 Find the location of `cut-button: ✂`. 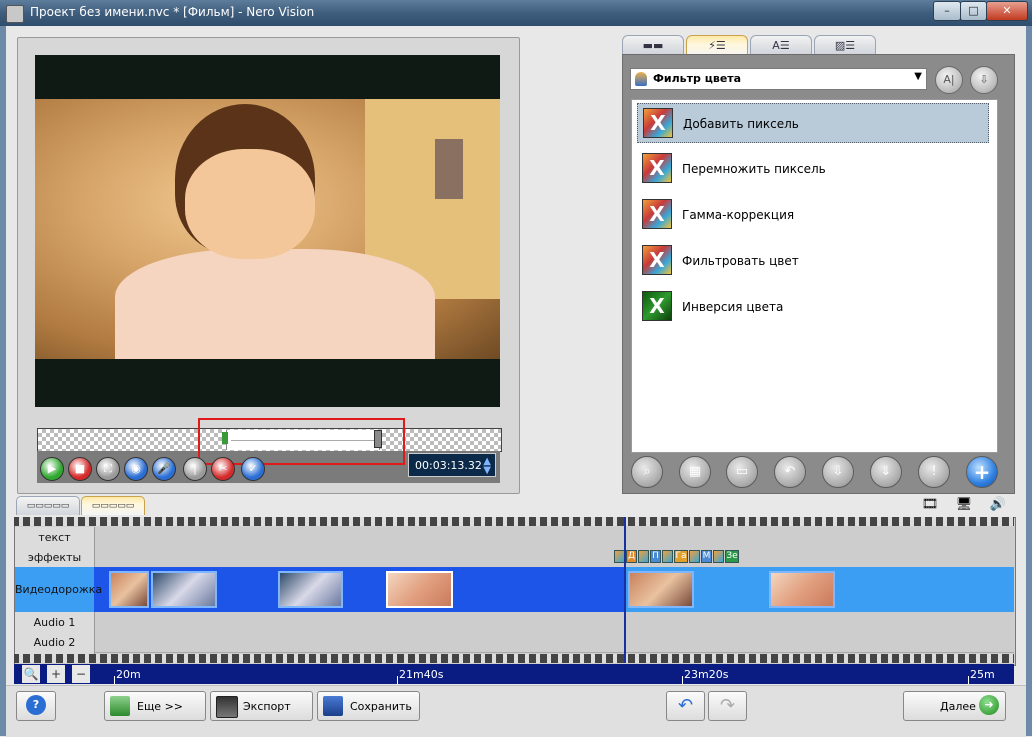

cut-button: ✂ is located at coordinates (223, 469).